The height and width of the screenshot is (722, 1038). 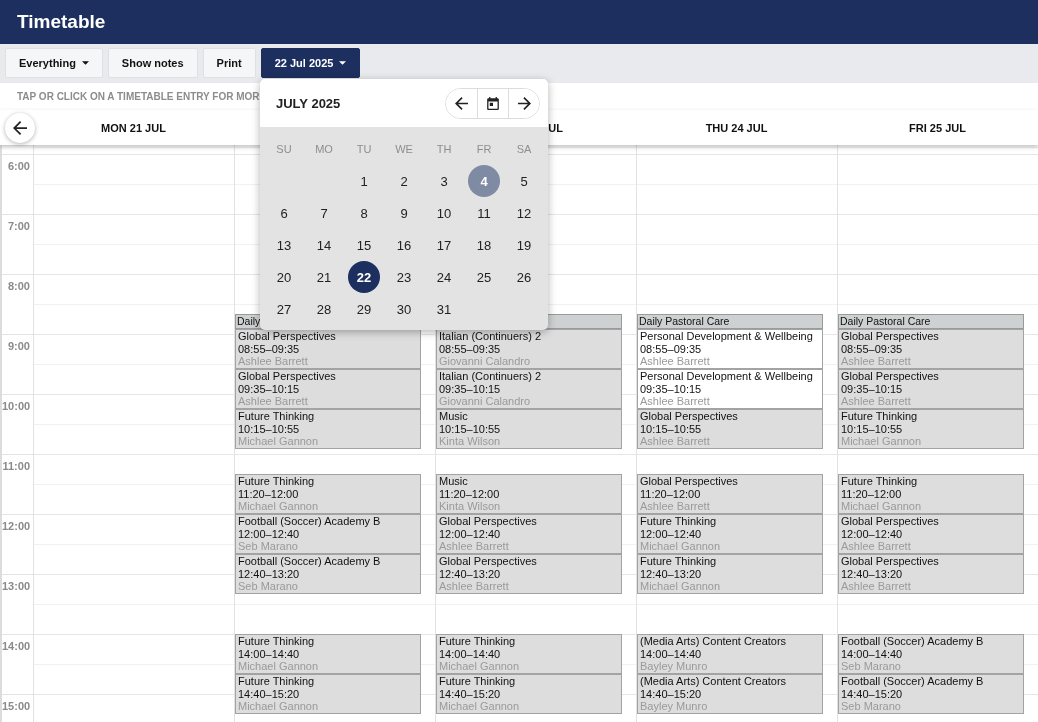 What do you see at coordinates (309, 521) in the screenshot?
I see `lesson-title: Football (Soccer) Academy B` at bounding box center [309, 521].